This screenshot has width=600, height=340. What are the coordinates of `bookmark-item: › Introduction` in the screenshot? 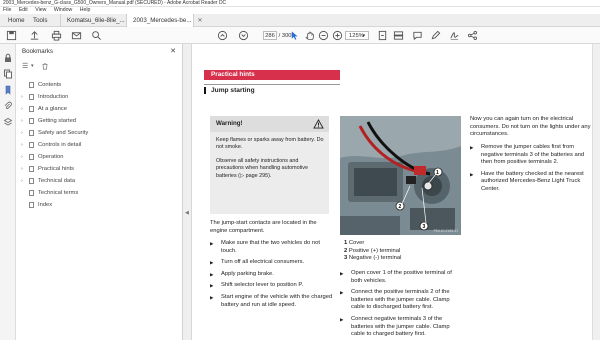 It's located at (99, 97).